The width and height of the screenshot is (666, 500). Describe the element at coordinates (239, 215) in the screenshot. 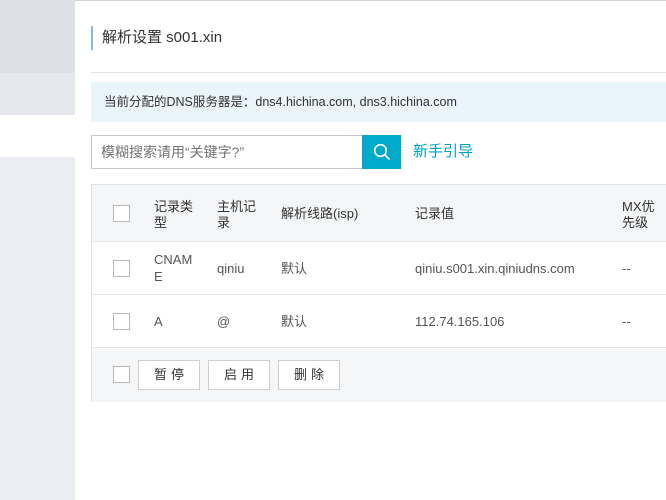

I see `column-header-host: 主机记录` at that location.